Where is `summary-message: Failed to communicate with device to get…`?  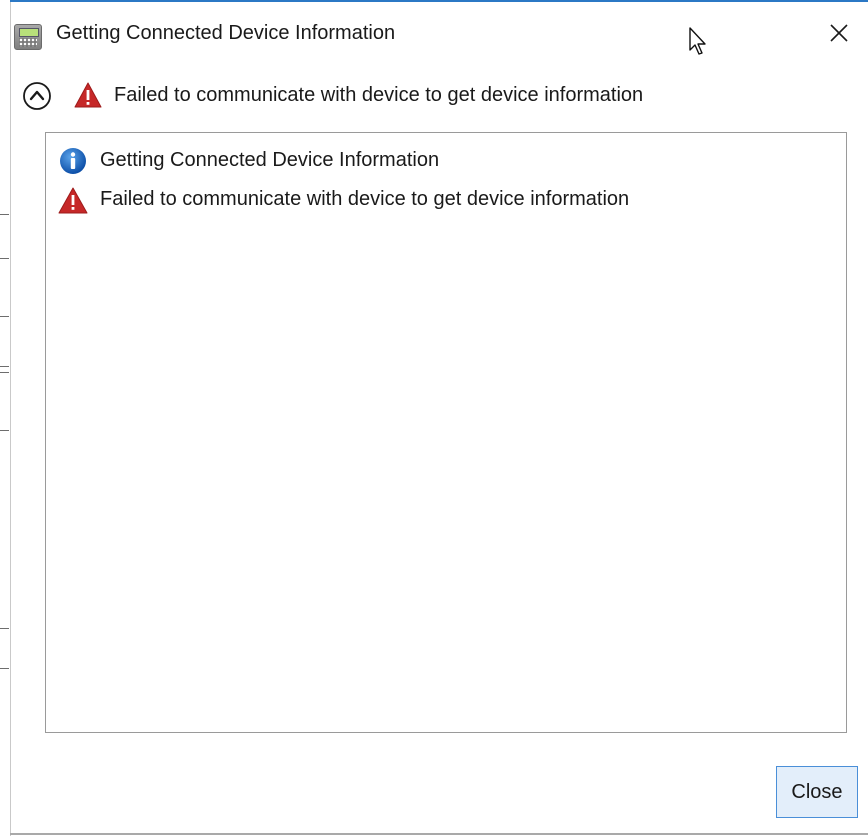
summary-message: Failed to communicate with device to get… is located at coordinates (379, 95).